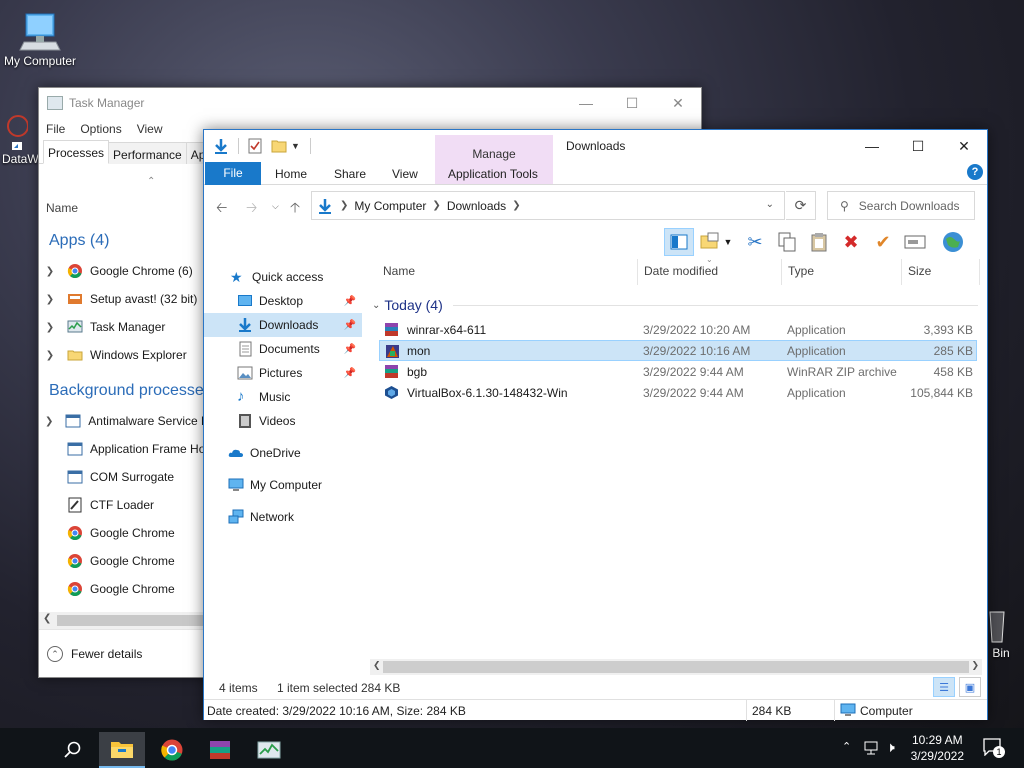  I want to click on dropdown-chevron-icon: ▼, so click(728, 242).